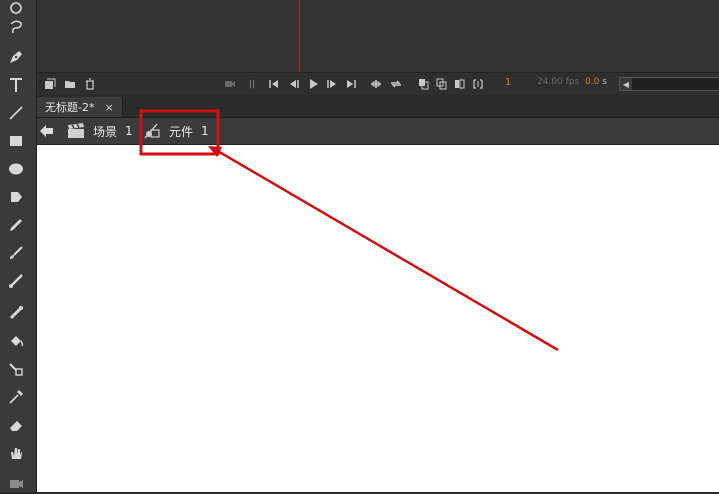 The image size is (719, 494). Describe the element at coordinates (16, 197) in the screenshot. I see `polystar-tool-icon` at that location.